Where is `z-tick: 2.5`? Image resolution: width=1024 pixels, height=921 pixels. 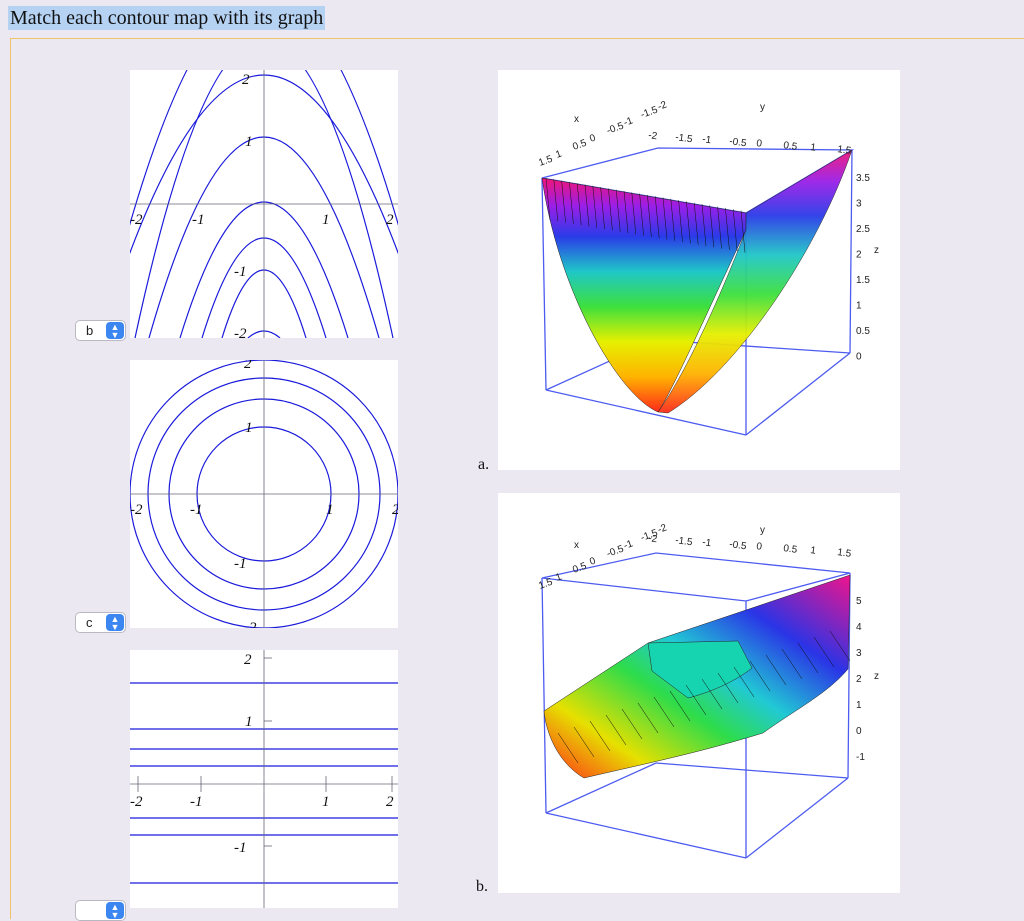 z-tick: 2.5 is located at coordinates (863, 229).